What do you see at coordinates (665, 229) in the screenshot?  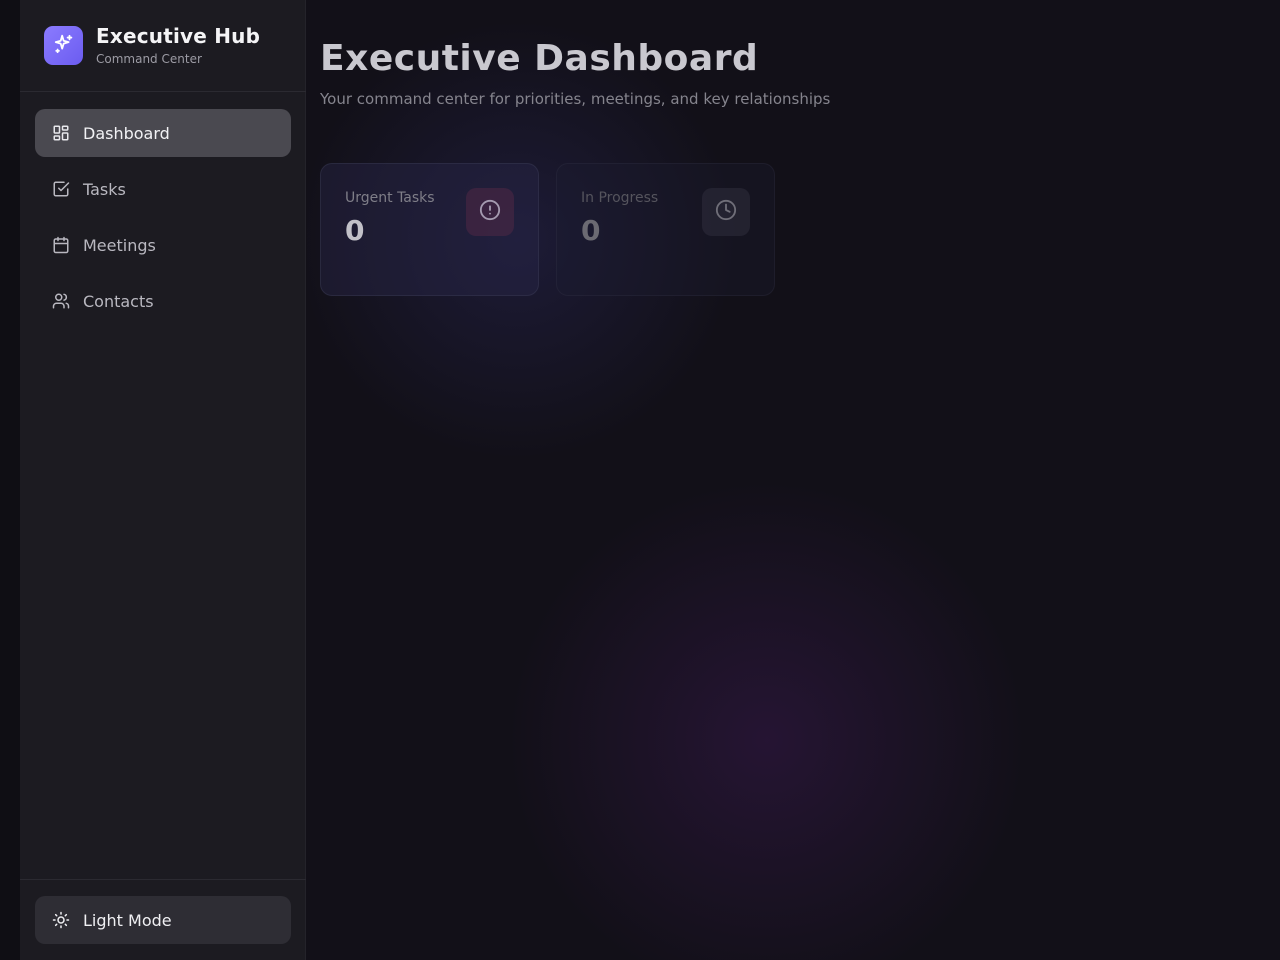 I see `stat-card-in-progress: In Progress 0` at bounding box center [665, 229].